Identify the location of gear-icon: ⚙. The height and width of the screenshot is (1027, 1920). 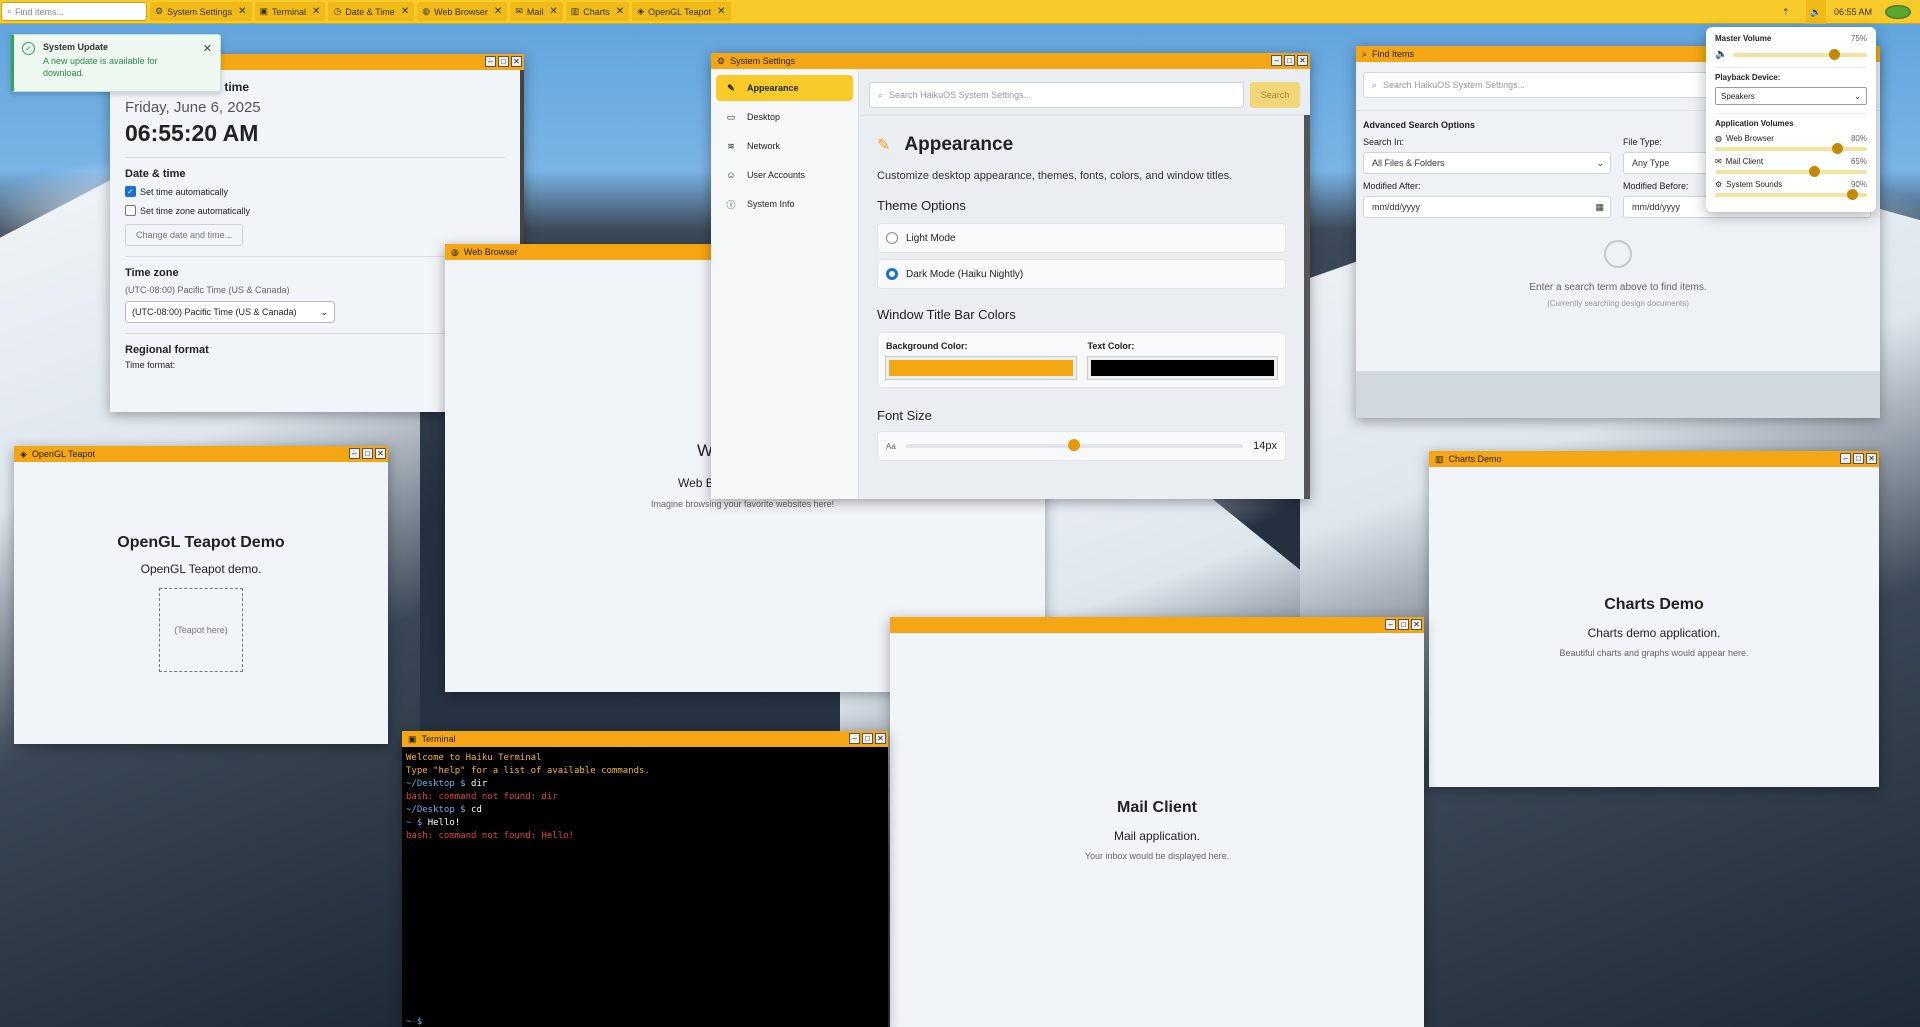
(721, 60).